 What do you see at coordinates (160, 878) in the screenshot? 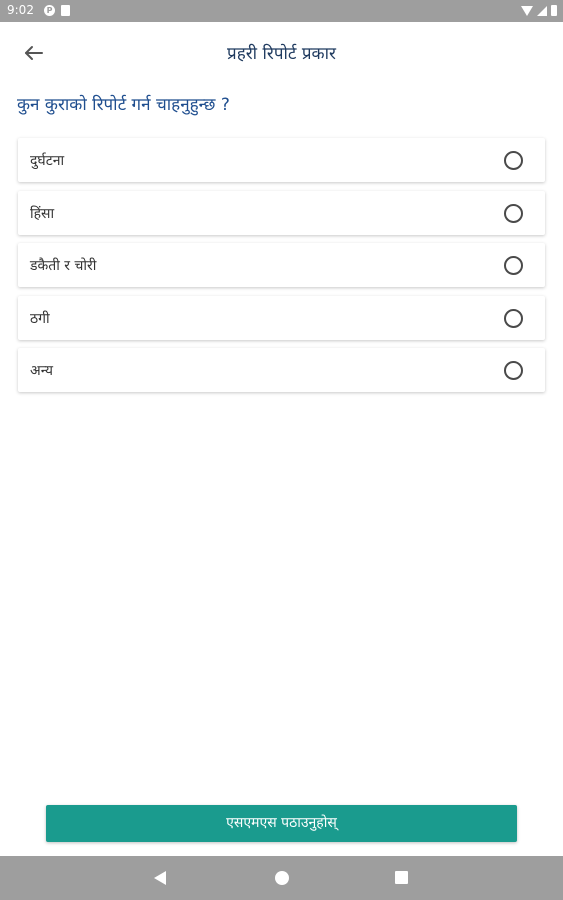
I see `nav-back-icon` at bounding box center [160, 878].